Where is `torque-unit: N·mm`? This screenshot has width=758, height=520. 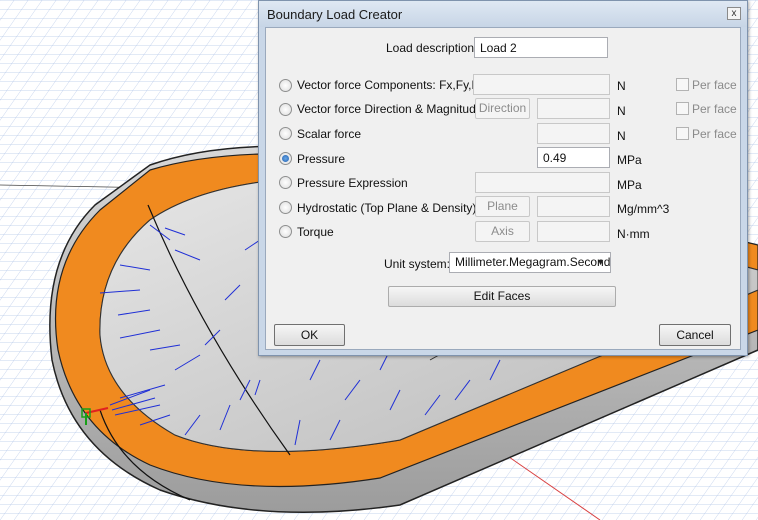
torque-unit: N·mm is located at coordinates (633, 234).